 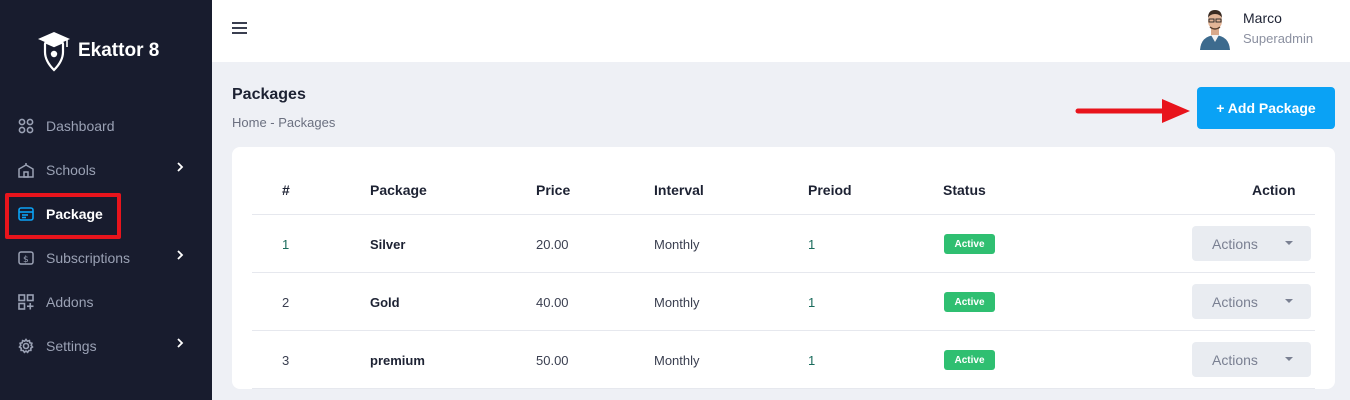 What do you see at coordinates (388, 244) in the screenshot?
I see `package-name: Silver` at bounding box center [388, 244].